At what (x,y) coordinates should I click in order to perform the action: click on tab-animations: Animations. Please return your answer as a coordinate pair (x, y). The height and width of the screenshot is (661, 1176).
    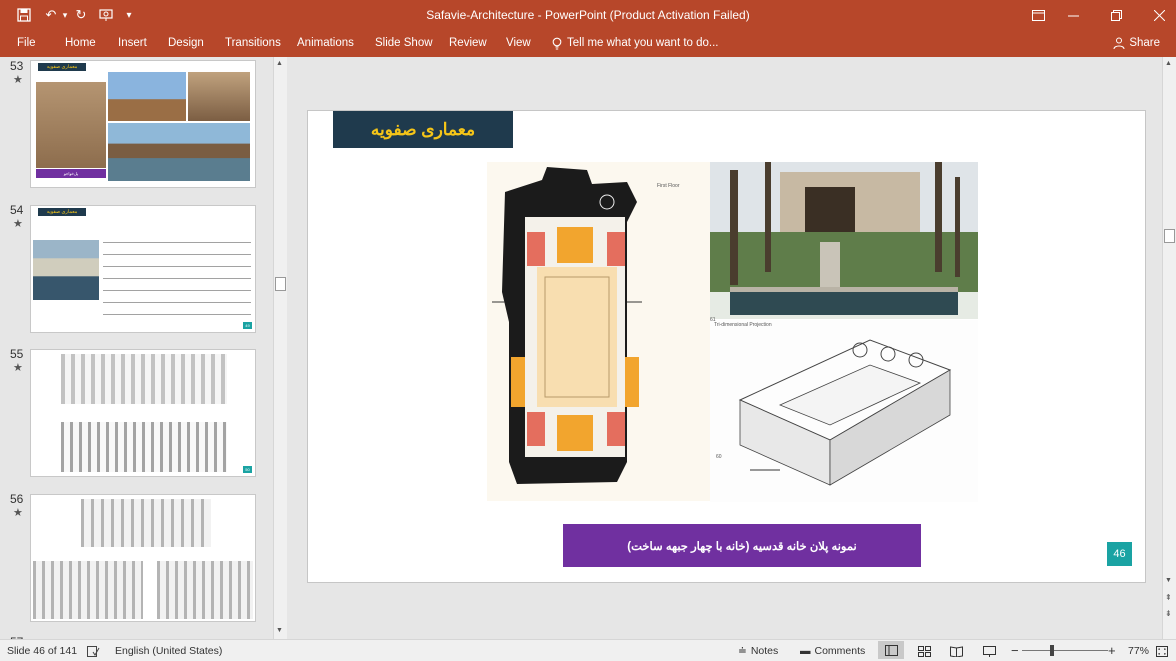
    Looking at the image, I should click on (325, 43).